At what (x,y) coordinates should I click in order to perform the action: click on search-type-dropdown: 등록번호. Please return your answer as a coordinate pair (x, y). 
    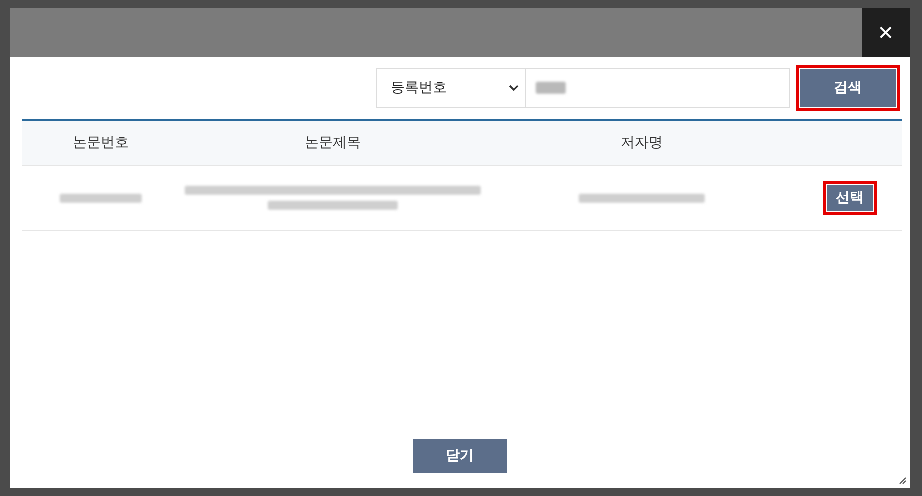
    Looking at the image, I should click on (451, 88).